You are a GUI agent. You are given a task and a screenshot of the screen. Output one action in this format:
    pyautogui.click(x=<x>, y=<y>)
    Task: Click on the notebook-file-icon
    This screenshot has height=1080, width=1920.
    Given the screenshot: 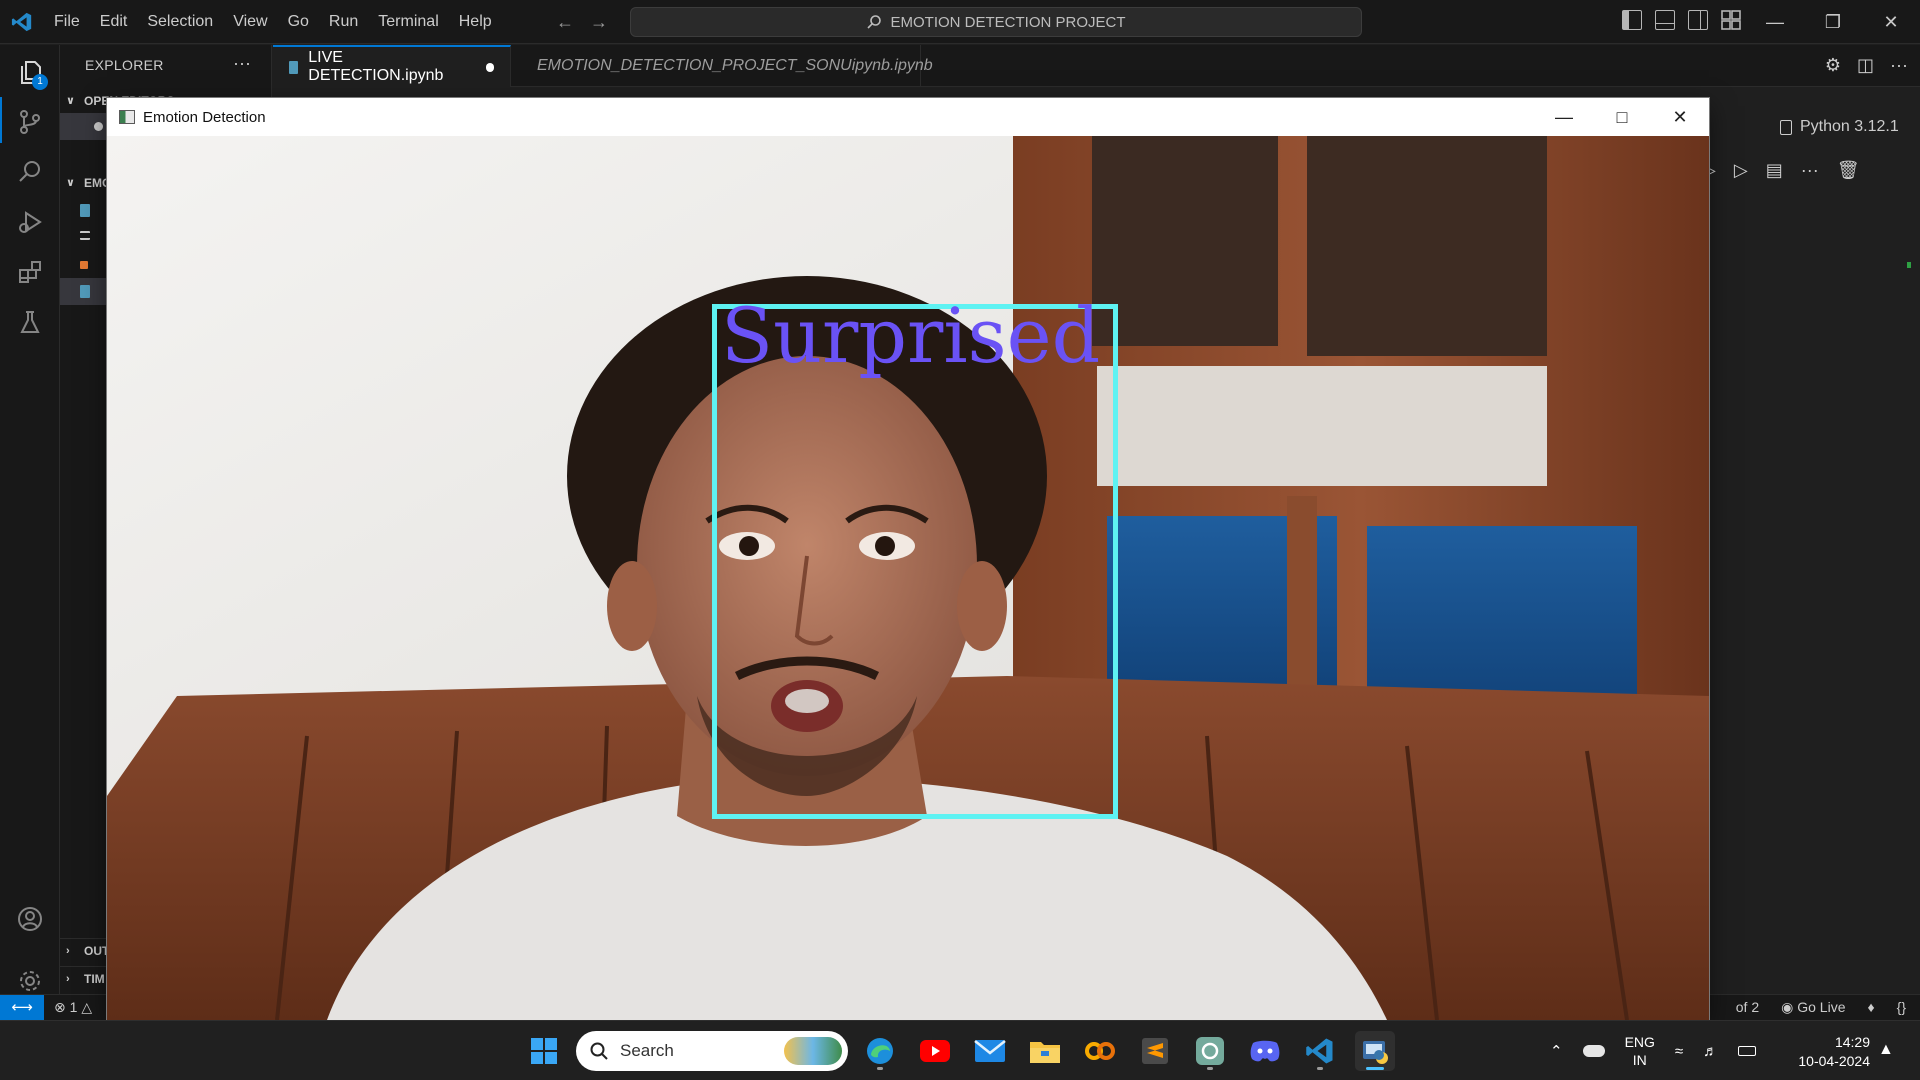 What is the action you would take?
    pyautogui.click(x=85, y=291)
    